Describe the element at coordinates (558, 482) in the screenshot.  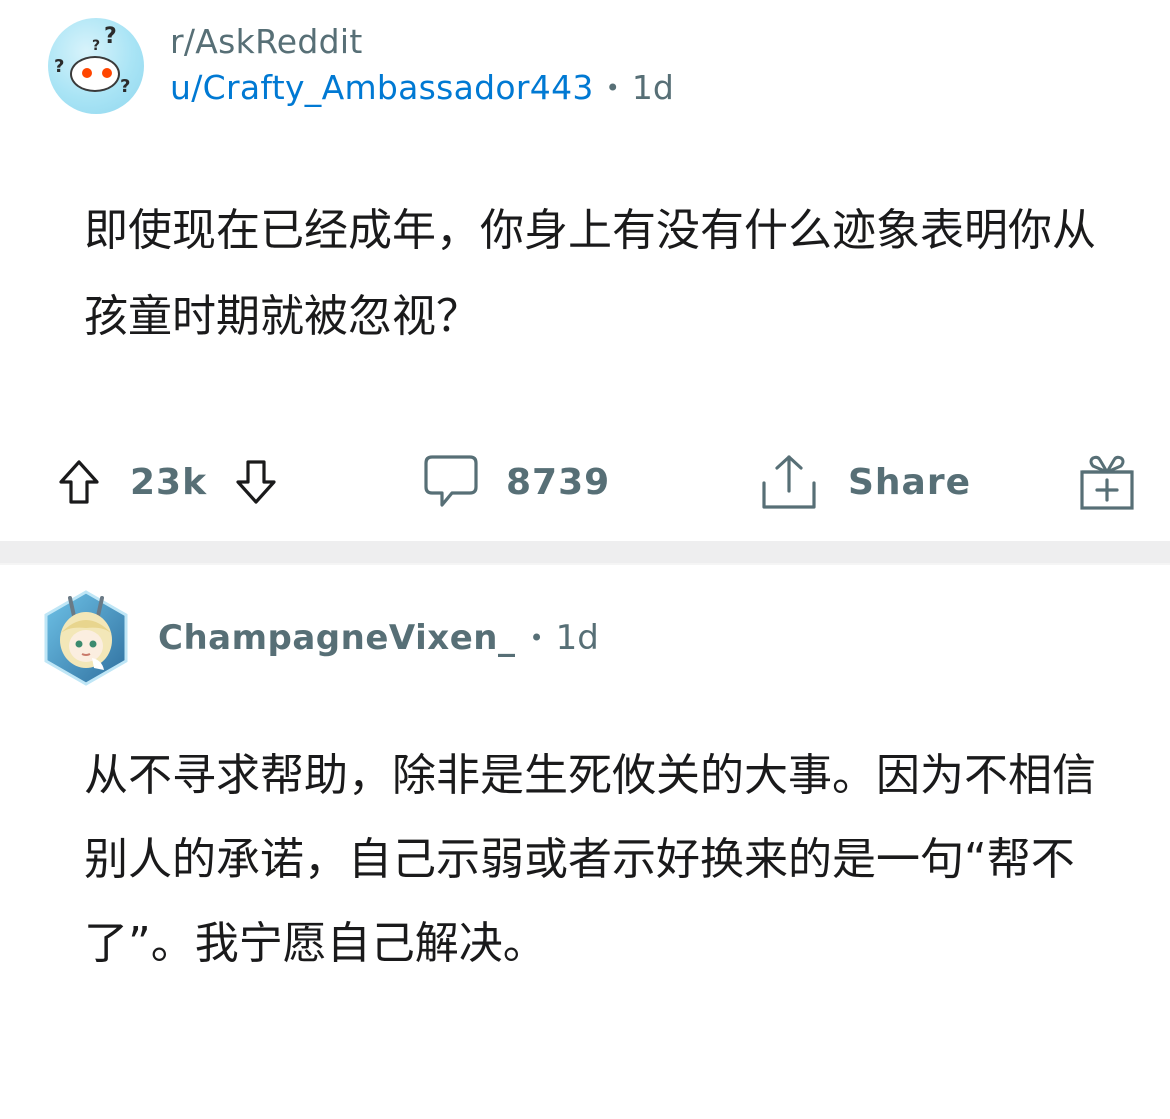
I see `comment-count: 8739` at that location.